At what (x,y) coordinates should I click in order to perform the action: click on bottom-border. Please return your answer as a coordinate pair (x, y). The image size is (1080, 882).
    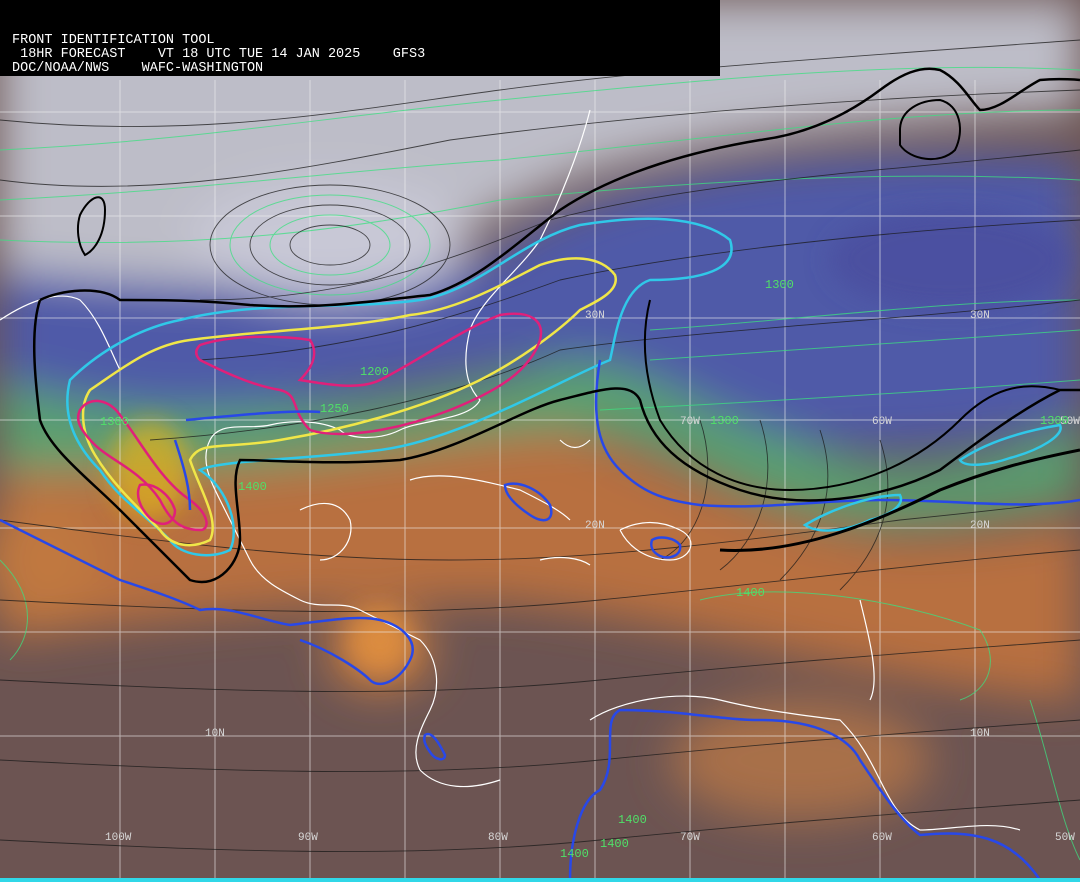
    Looking at the image, I should click on (540, 880).